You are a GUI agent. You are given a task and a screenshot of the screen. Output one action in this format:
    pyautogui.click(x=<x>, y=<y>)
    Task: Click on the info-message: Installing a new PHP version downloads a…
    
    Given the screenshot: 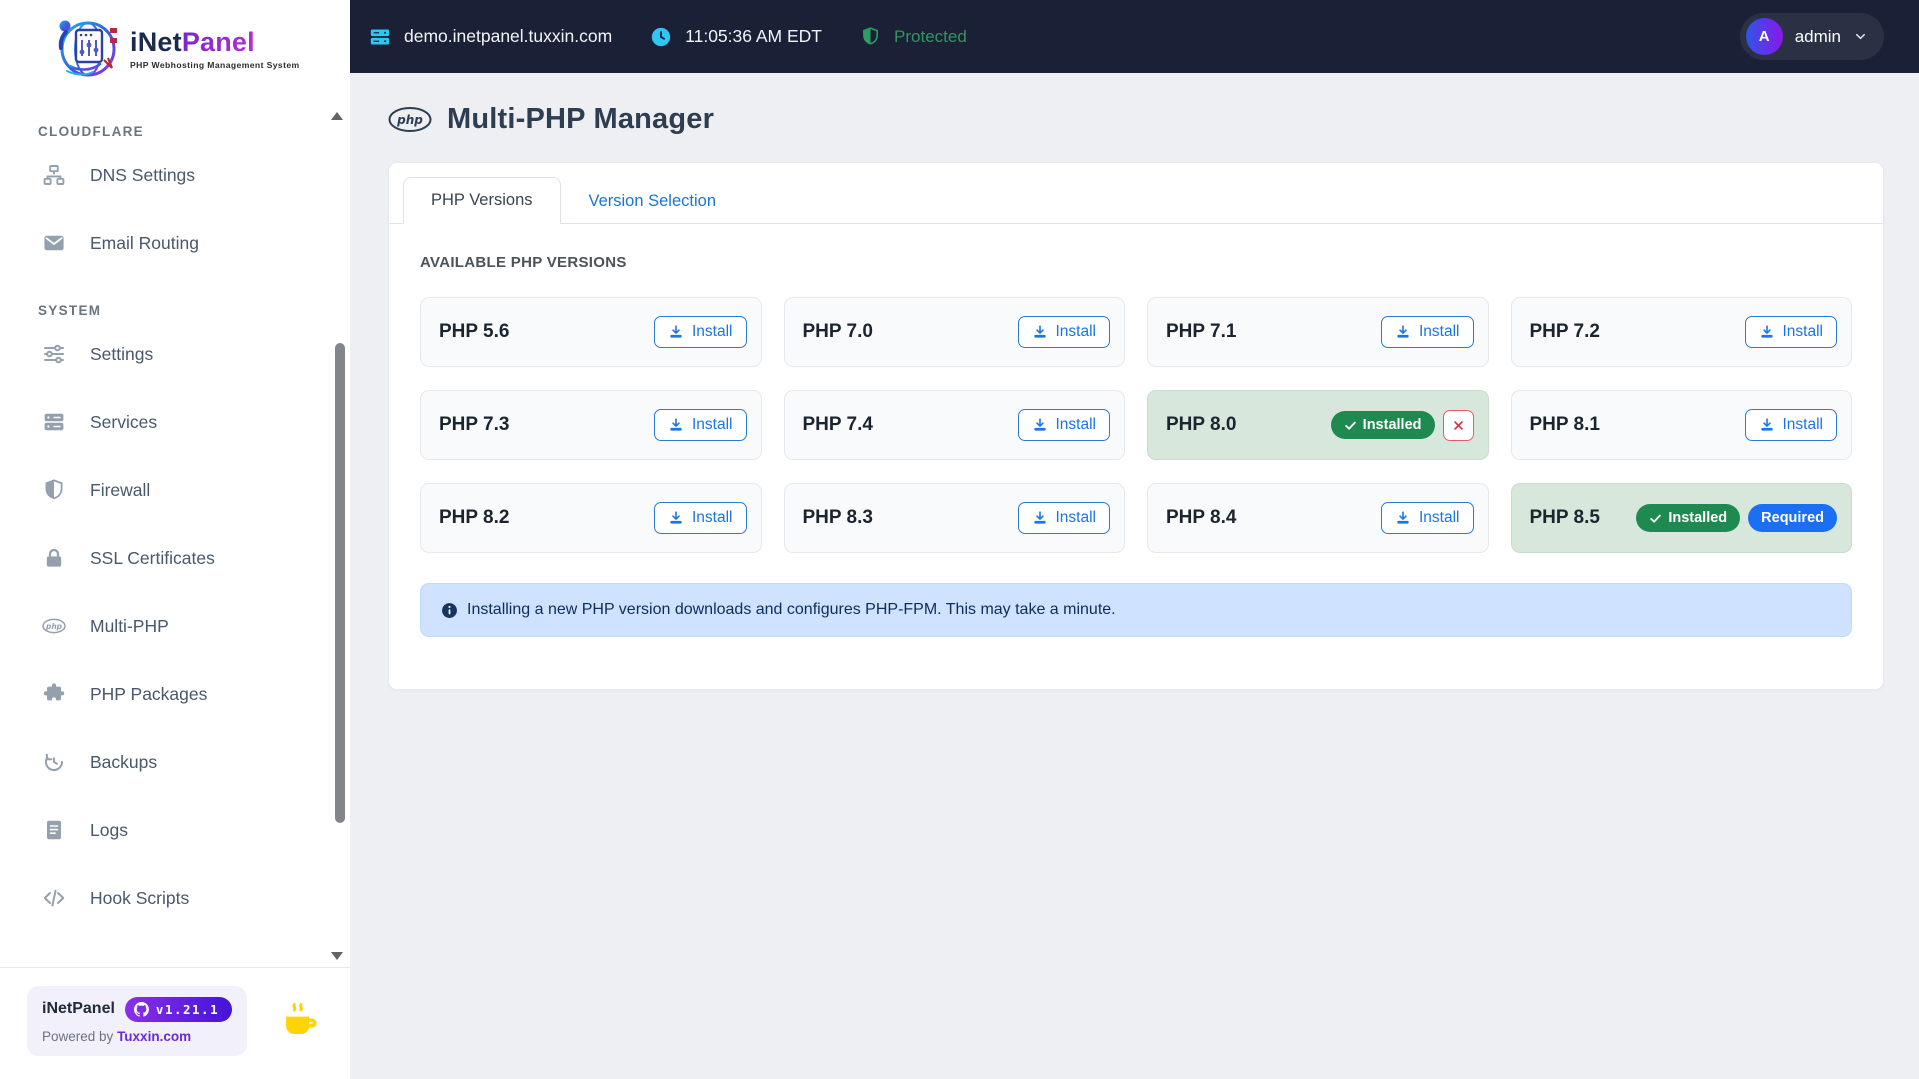 What is the action you would take?
    pyautogui.click(x=791, y=609)
    